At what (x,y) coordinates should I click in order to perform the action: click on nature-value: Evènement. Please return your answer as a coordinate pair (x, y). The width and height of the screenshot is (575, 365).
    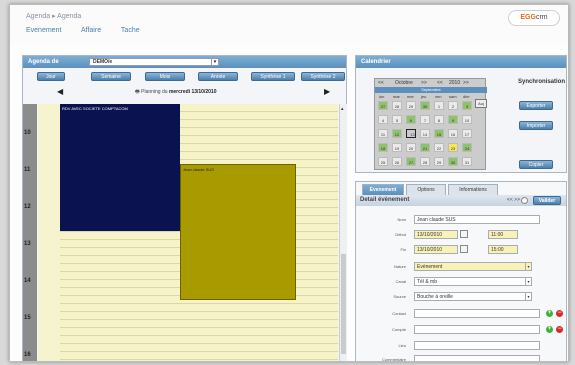
    Looking at the image, I should click on (430, 267).